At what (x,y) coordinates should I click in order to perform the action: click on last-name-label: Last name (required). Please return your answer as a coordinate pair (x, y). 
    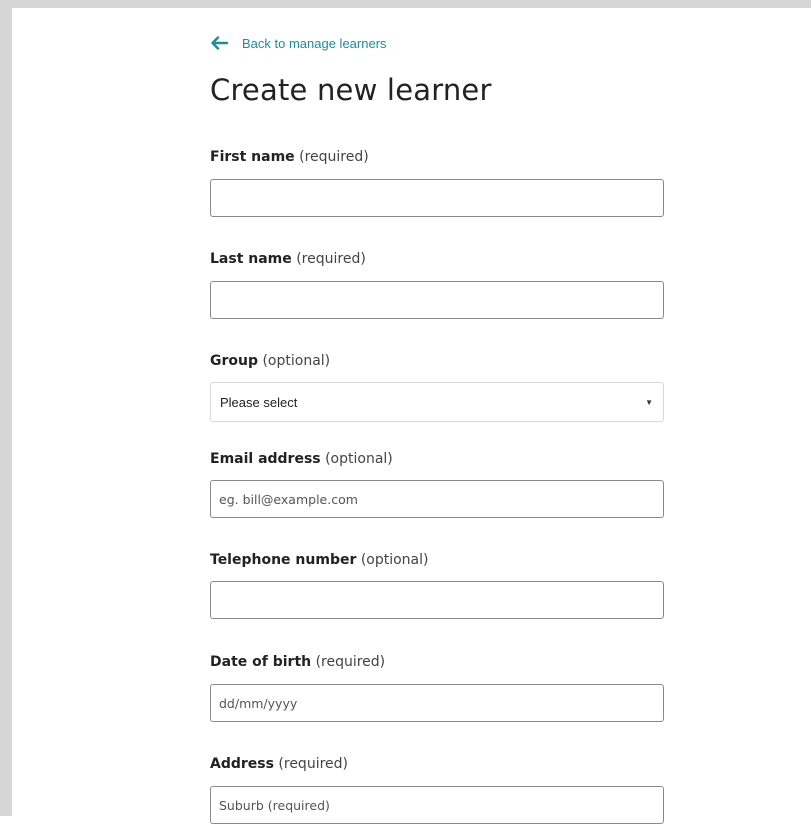
    Looking at the image, I should click on (288, 259).